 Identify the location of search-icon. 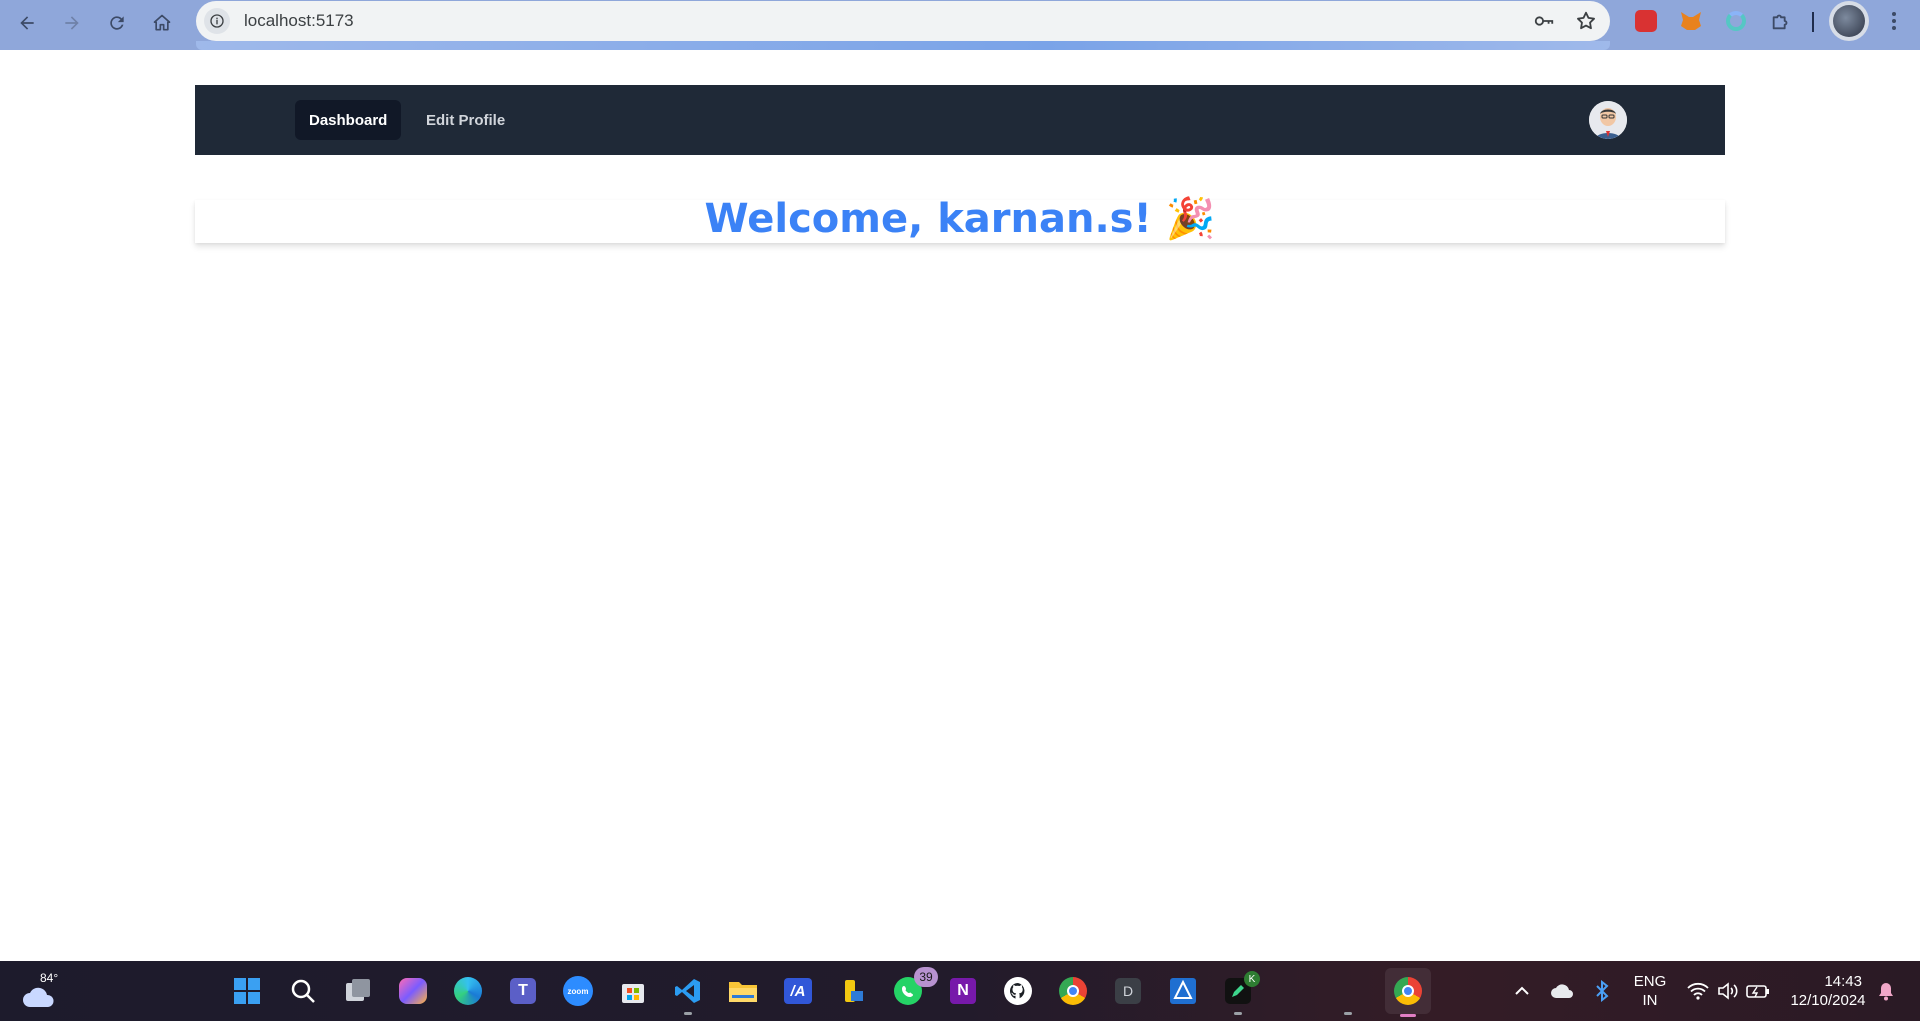
(303, 991).